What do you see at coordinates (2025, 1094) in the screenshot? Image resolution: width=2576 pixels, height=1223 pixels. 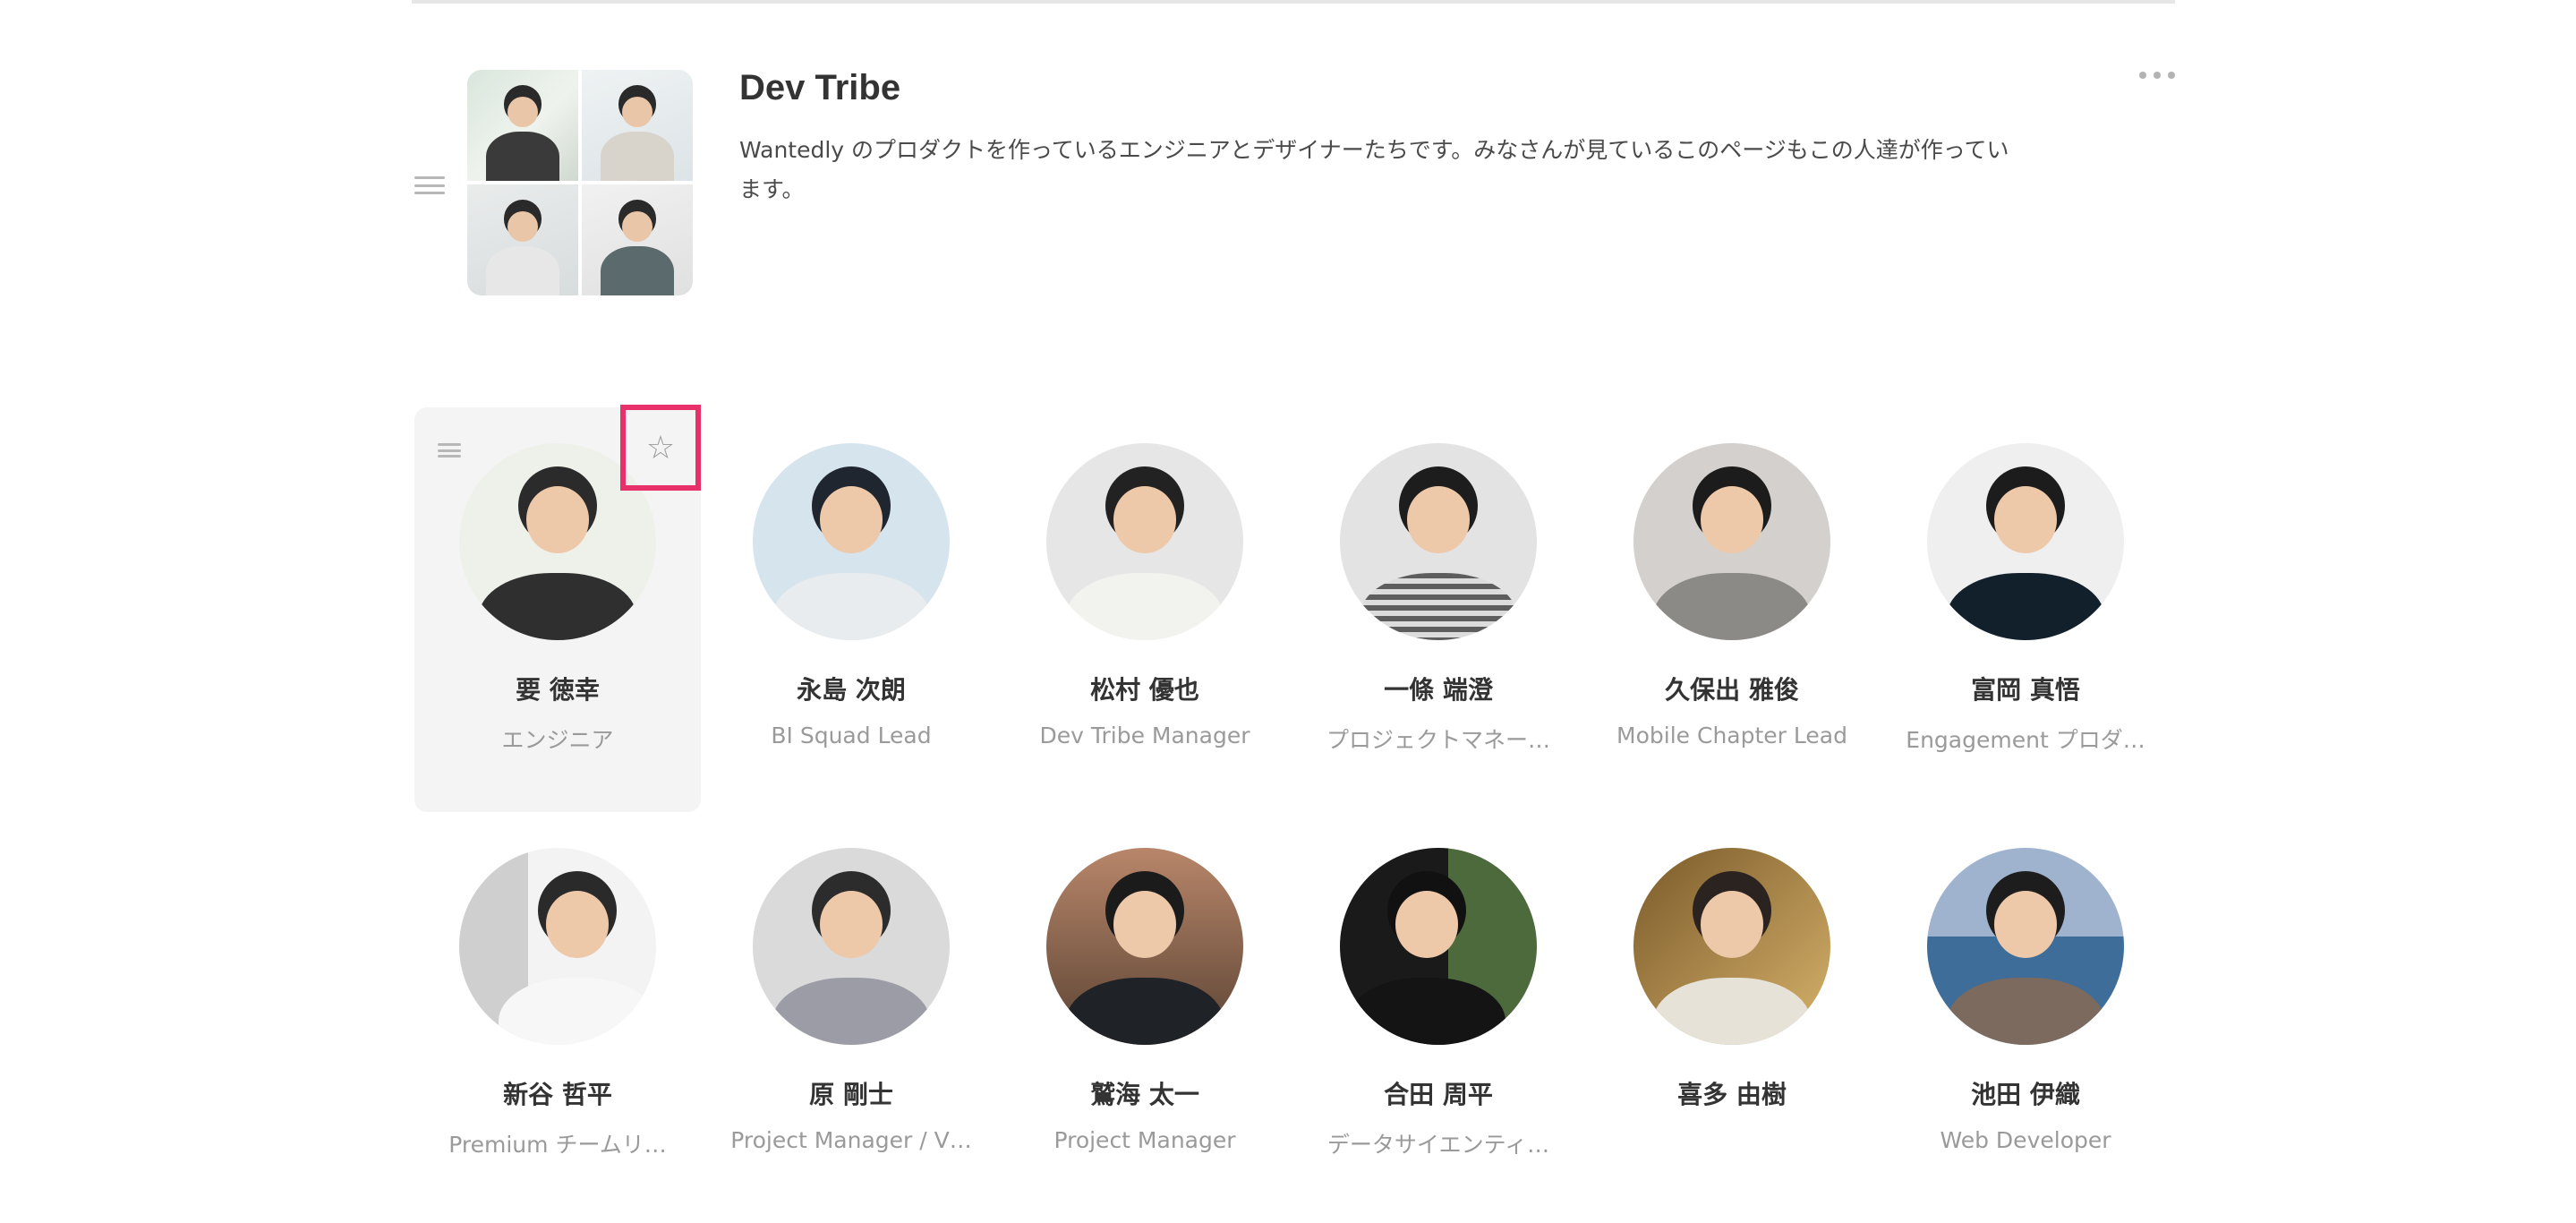 I see `member-name: 池田 伊織` at bounding box center [2025, 1094].